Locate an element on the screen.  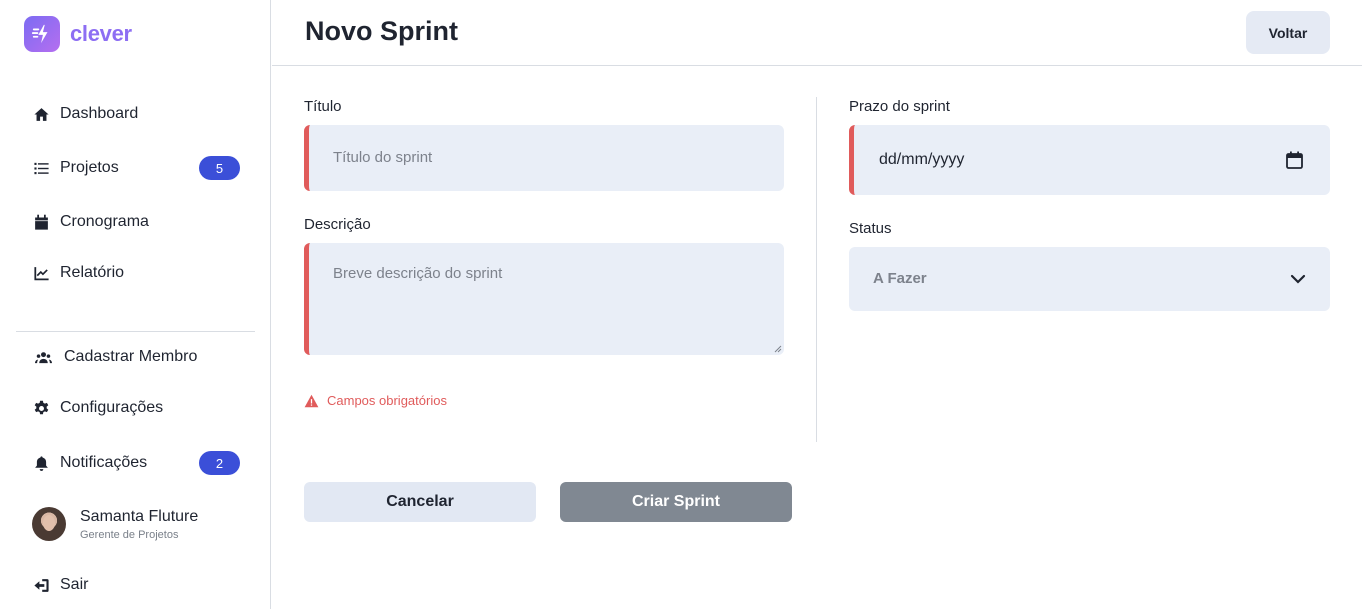
sidebar-item-cronograma: Cronograma is located at coordinates (136, 222).